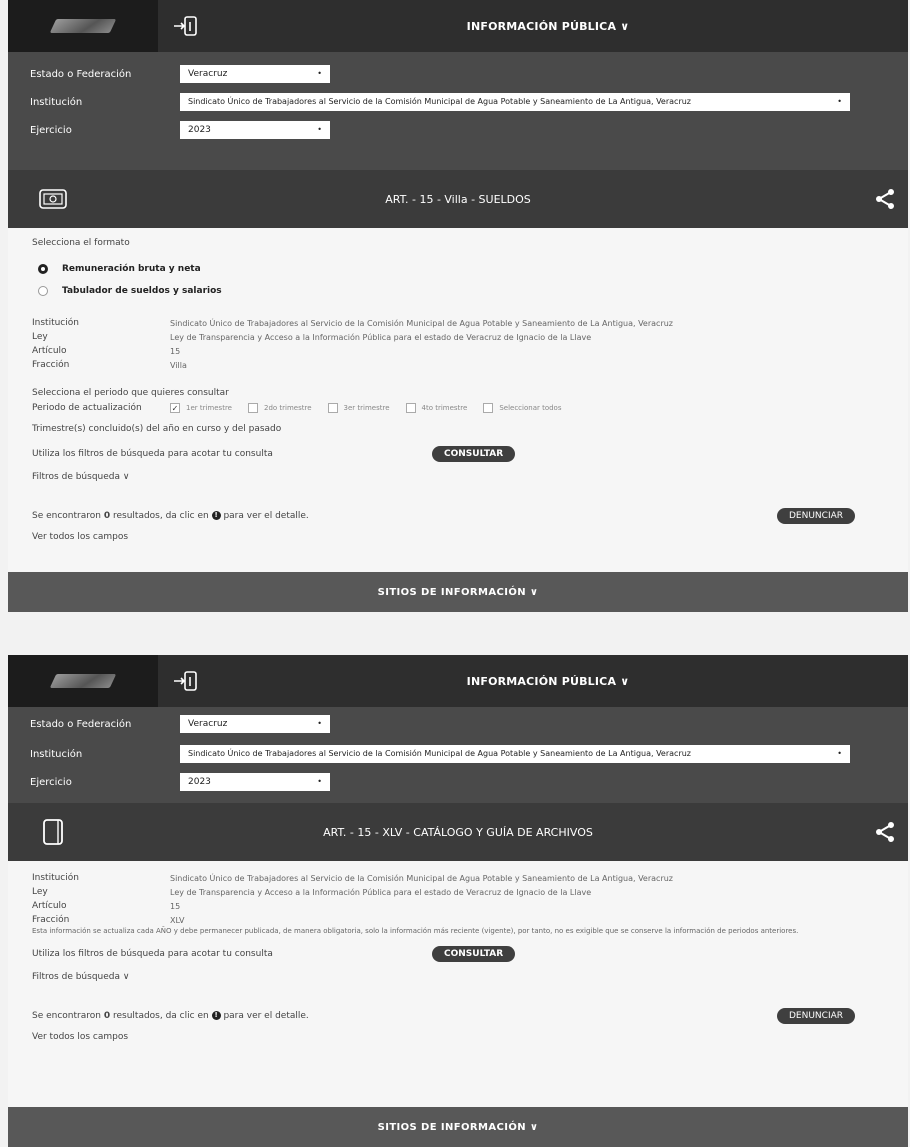  Describe the element at coordinates (332, 408) in the screenshot. I see `checkbox-3er-icon` at that location.